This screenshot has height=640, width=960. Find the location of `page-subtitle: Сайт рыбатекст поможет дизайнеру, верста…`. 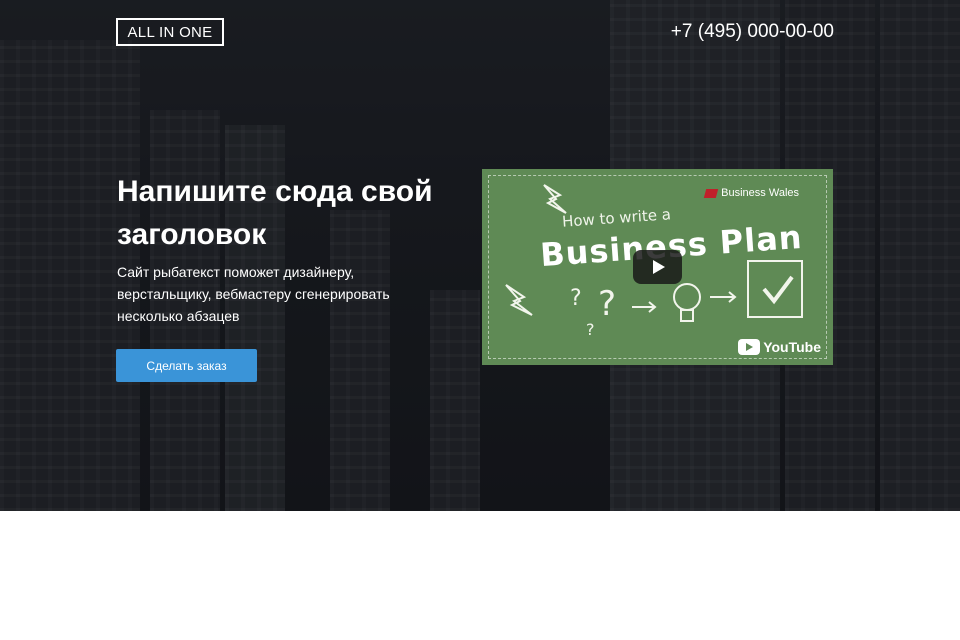

page-subtitle: Сайт рыбатекст поможет дизайнеру, верста… is located at coordinates (253, 294).